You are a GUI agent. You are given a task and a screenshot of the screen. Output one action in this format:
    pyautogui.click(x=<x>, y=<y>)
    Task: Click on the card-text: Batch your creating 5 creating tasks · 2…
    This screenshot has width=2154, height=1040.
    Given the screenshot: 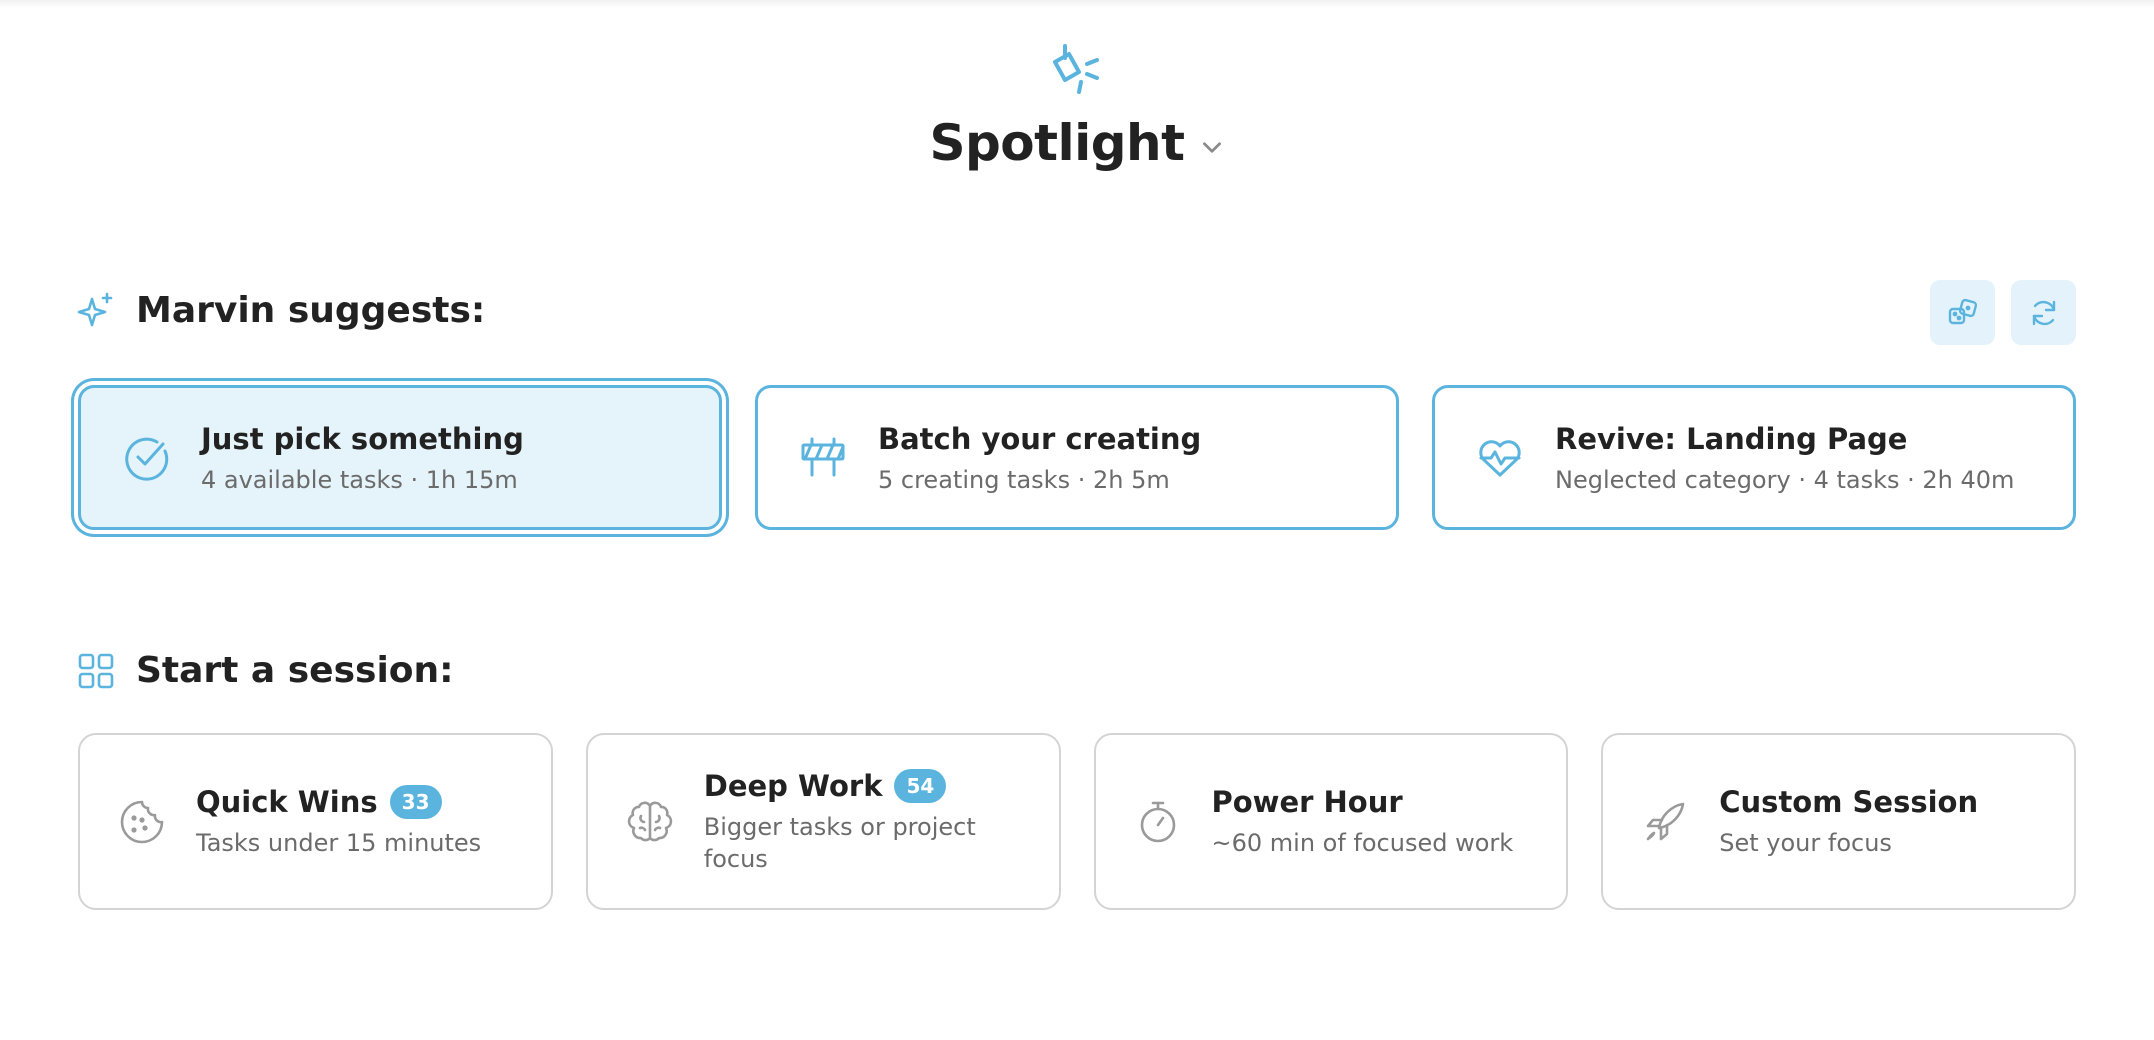 What is the action you would take?
    pyautogui.click(x=1039, y=458)
    